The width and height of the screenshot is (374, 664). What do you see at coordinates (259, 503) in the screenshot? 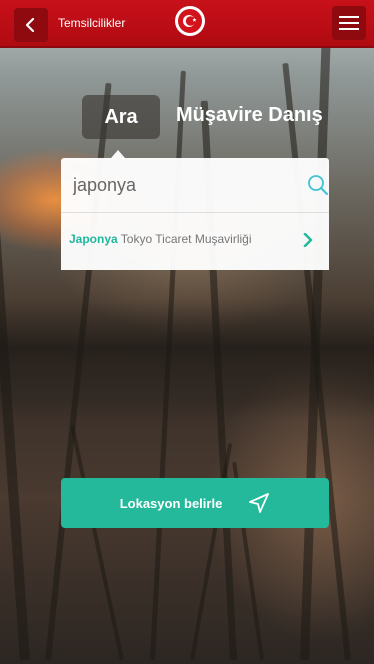
I see `navigation-arrow-icon` at bounding box center [259, 503].